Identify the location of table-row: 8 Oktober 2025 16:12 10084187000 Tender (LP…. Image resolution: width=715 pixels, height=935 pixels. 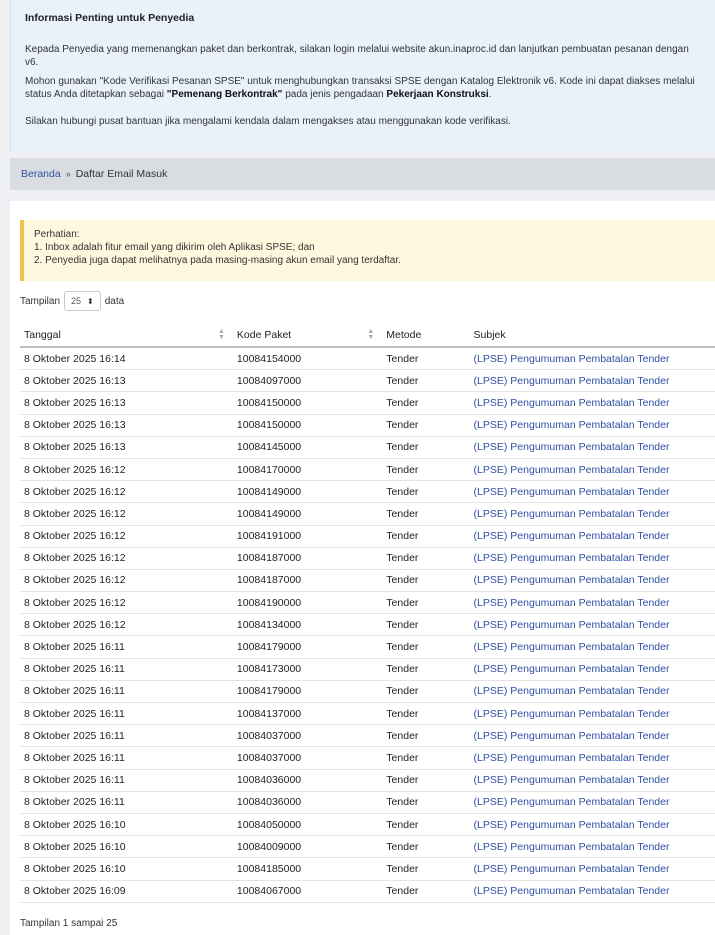
(367, 581).